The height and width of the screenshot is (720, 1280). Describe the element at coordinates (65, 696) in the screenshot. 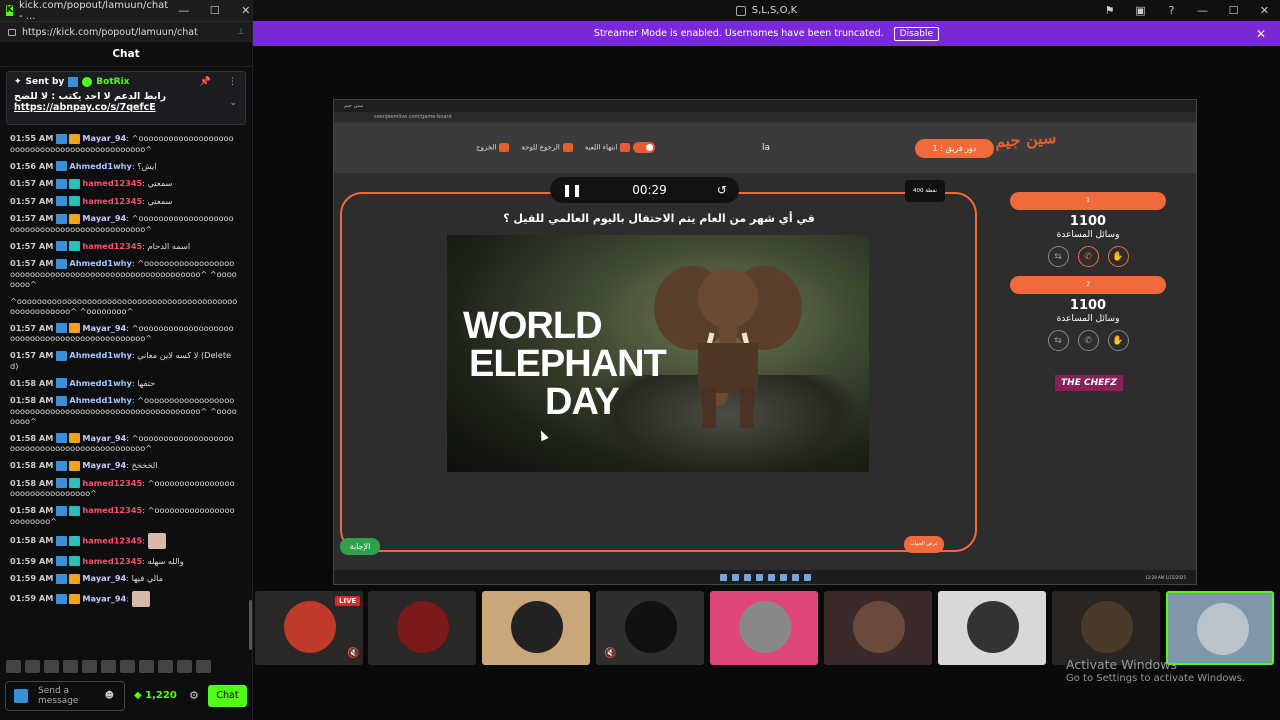

I see `chat-input: Send a message ☻` at that location.